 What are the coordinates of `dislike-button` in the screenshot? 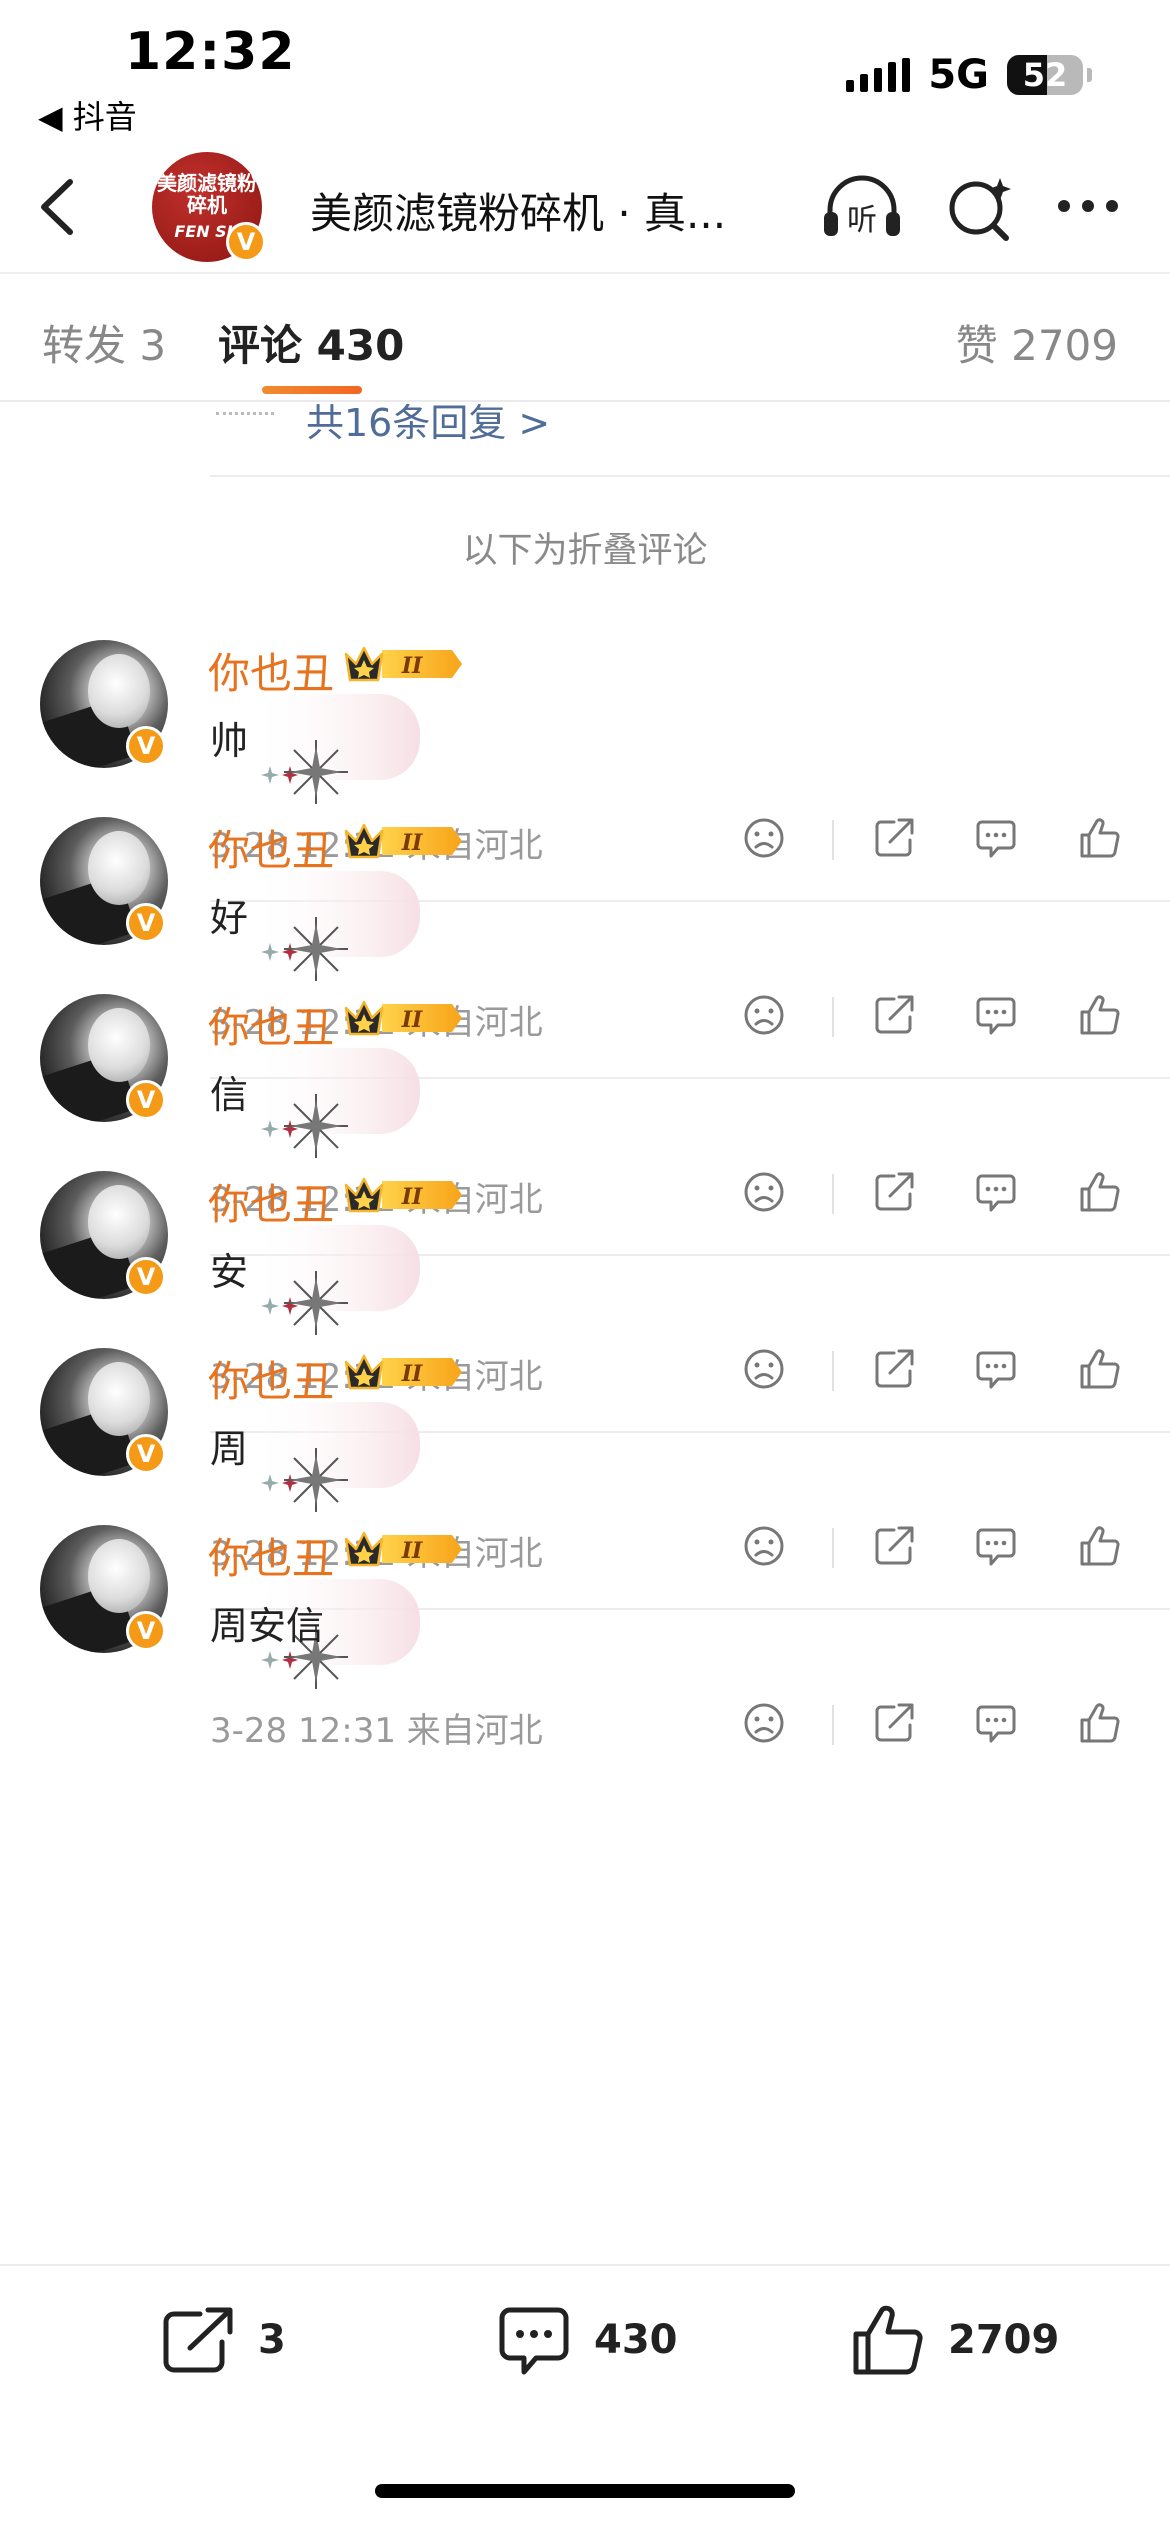 It's located at (764, 1723).